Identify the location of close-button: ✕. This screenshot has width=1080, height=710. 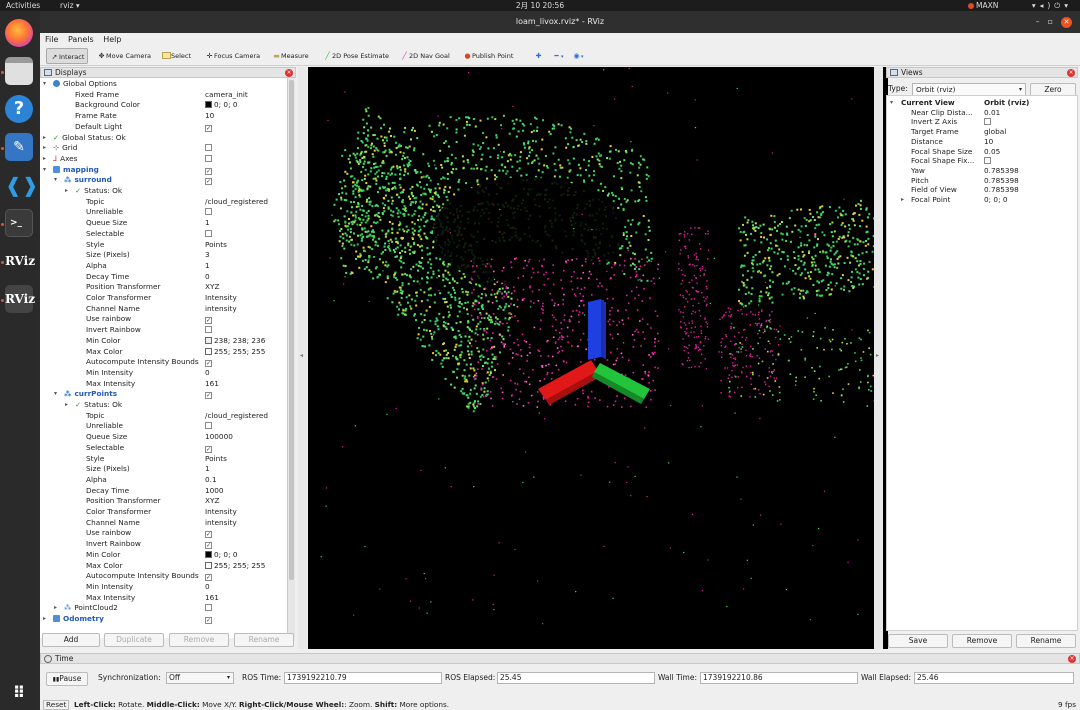
(1066, 22).